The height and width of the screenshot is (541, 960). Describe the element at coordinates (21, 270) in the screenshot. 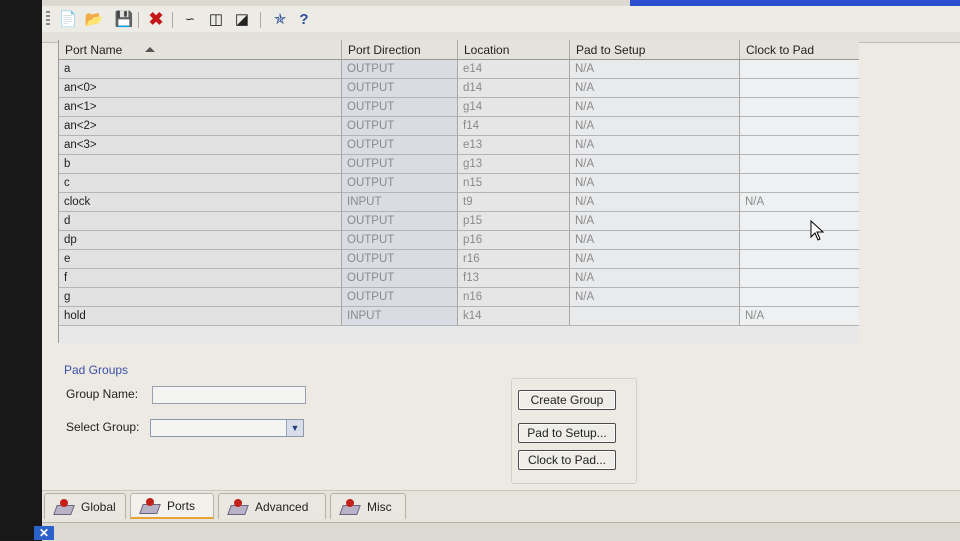

I see `monitor-bezel` at that location.